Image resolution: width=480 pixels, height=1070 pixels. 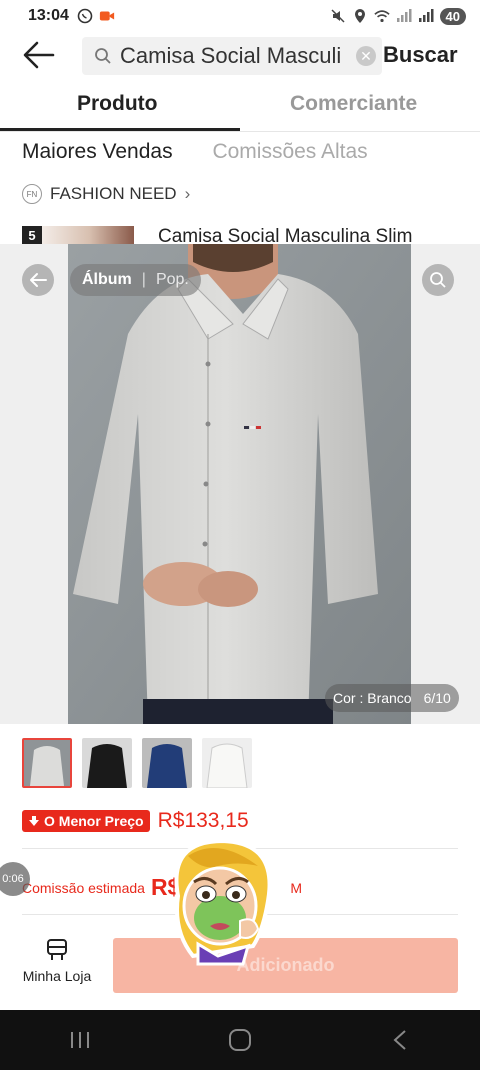 I want to click on cartoon-face-sticker-icon, so click(x=223, y=902).